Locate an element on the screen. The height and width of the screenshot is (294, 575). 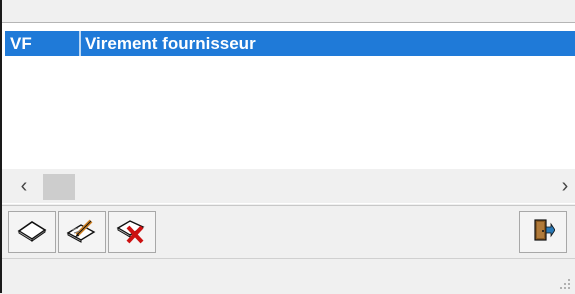
scroll-left-button: ‹ is located at coordinates (24, 185).